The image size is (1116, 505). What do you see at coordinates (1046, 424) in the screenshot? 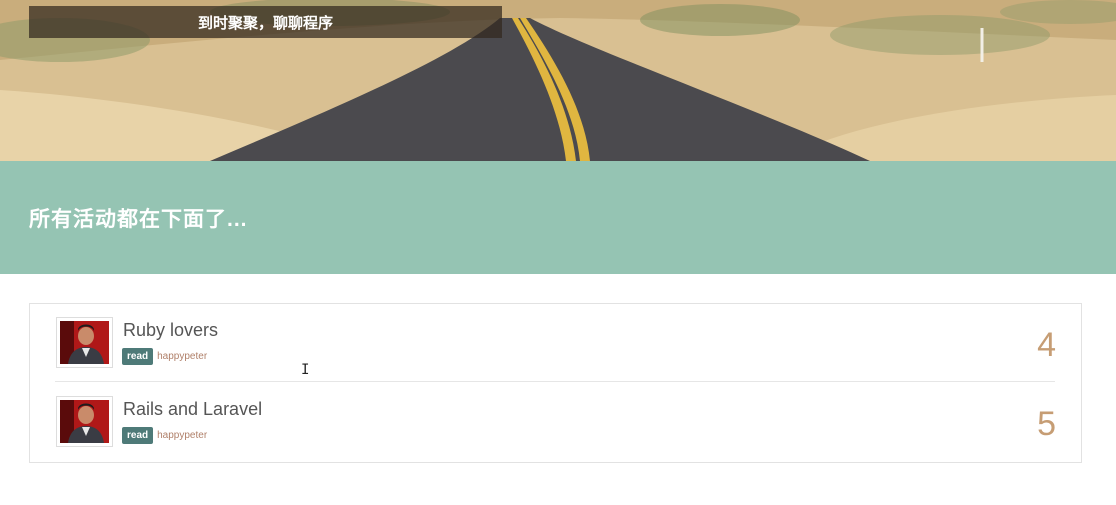
I see `event-count: 5` at bounding box center [1046, 424].